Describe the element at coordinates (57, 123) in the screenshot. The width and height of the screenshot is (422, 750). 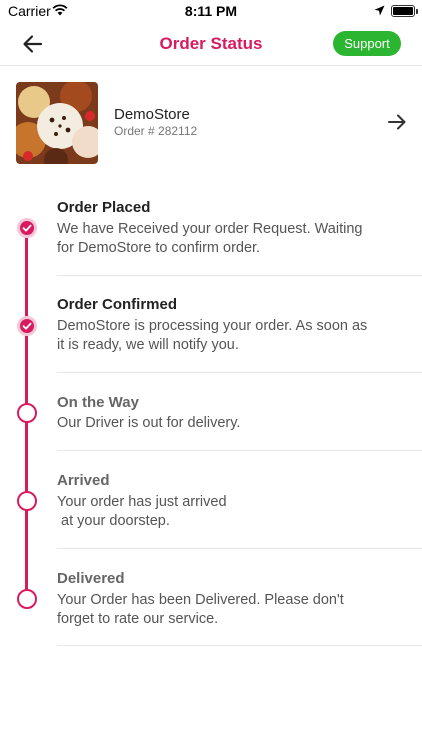
I see `store-image` at that location.